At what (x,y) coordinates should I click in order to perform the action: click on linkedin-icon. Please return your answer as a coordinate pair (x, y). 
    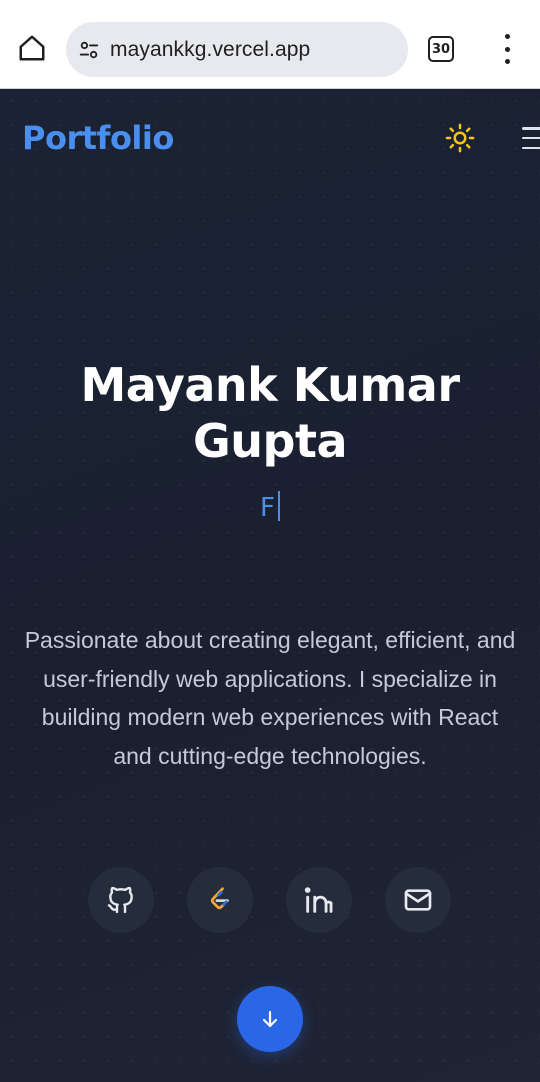
    Looking at the image, I should click on (318, 900).